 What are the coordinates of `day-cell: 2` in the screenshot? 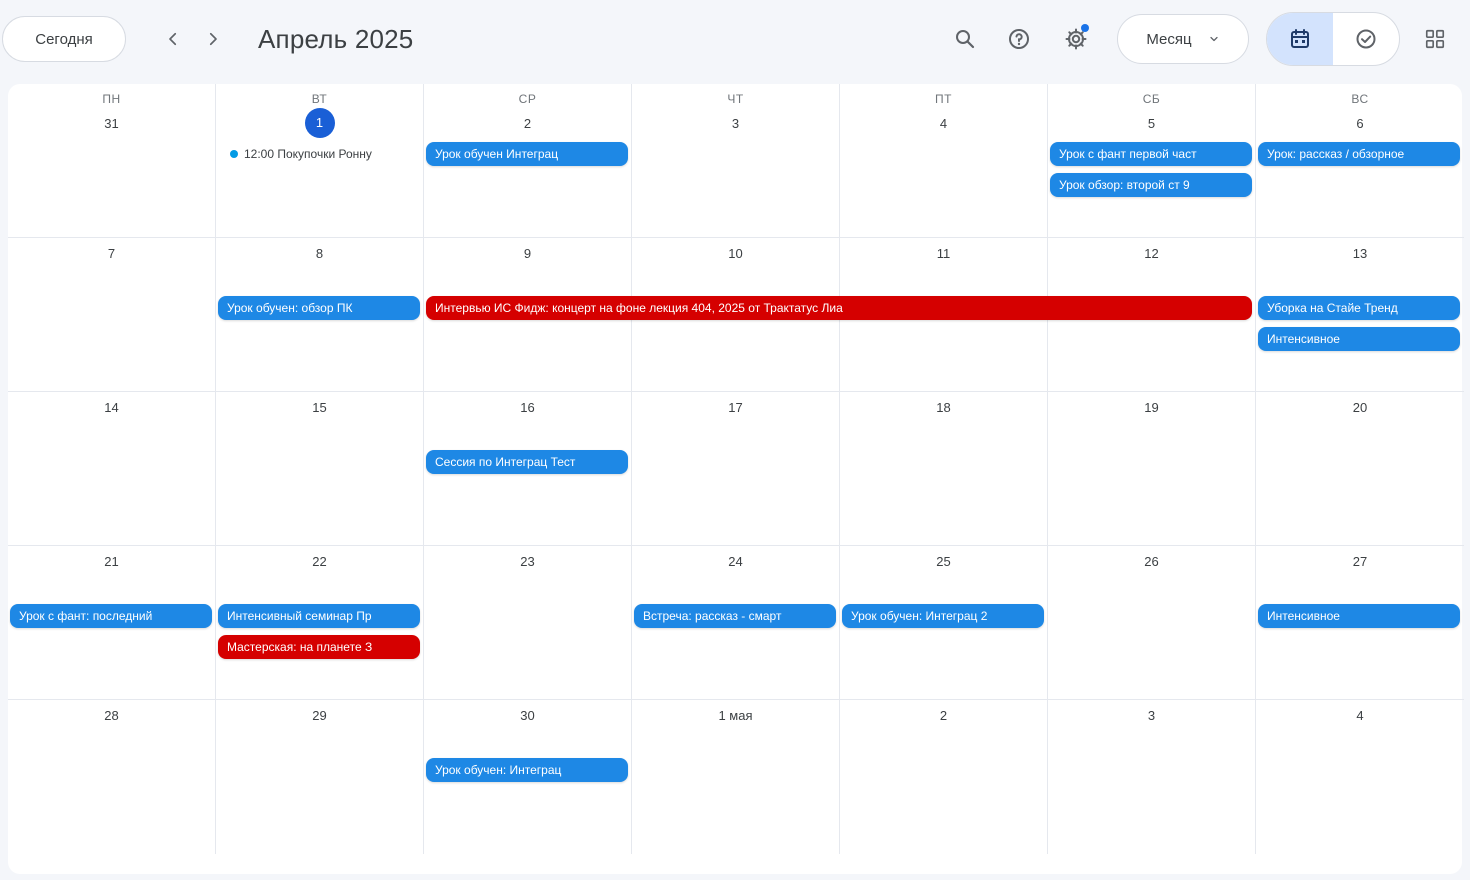 It's located at (944, 777).